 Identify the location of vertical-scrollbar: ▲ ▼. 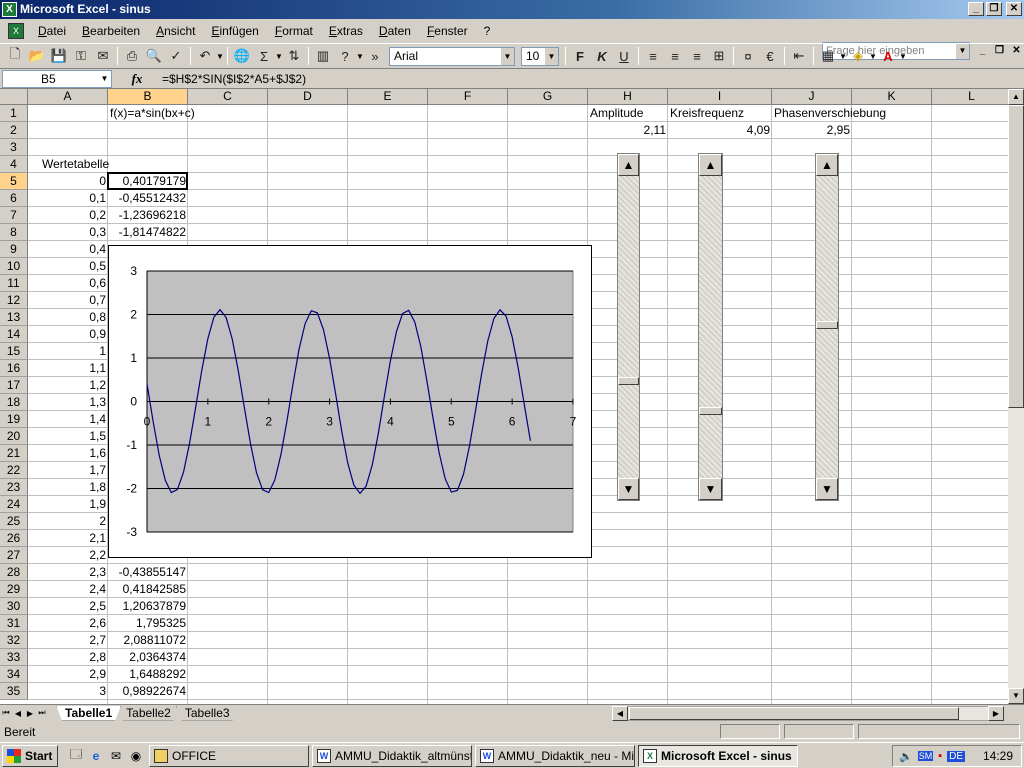
(1016, 396).